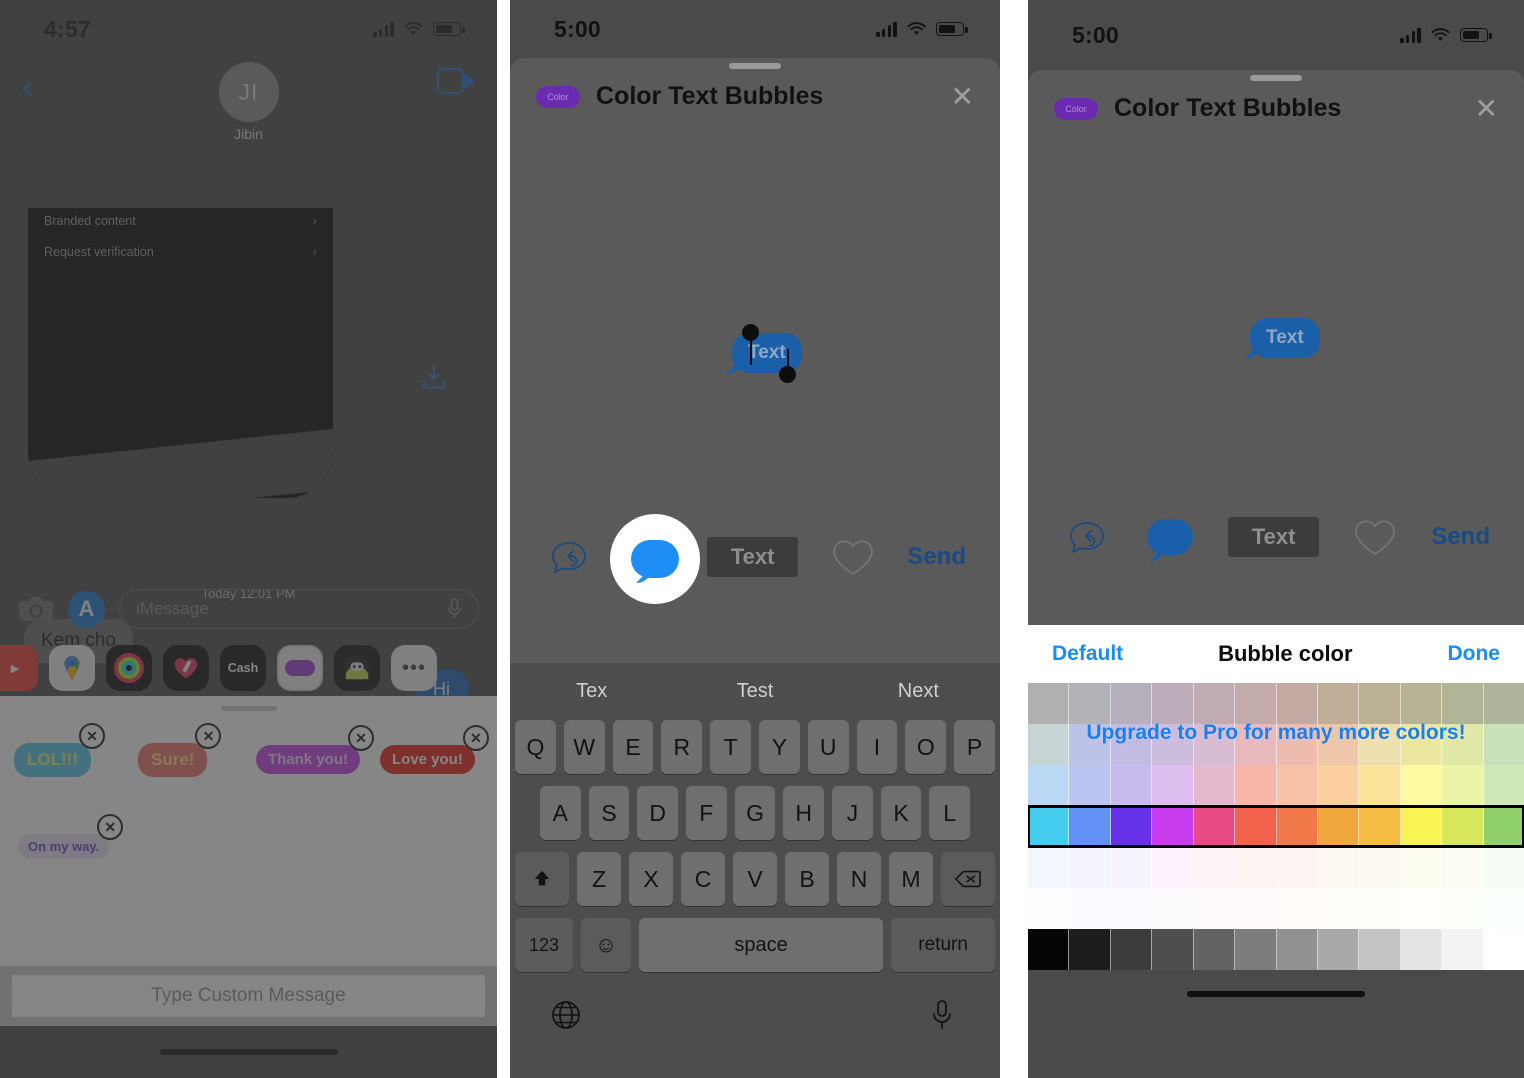 The width and height of the screenshot is (1524, 1078). I want to click on preview-bubble: Text, so click(1285, 338).